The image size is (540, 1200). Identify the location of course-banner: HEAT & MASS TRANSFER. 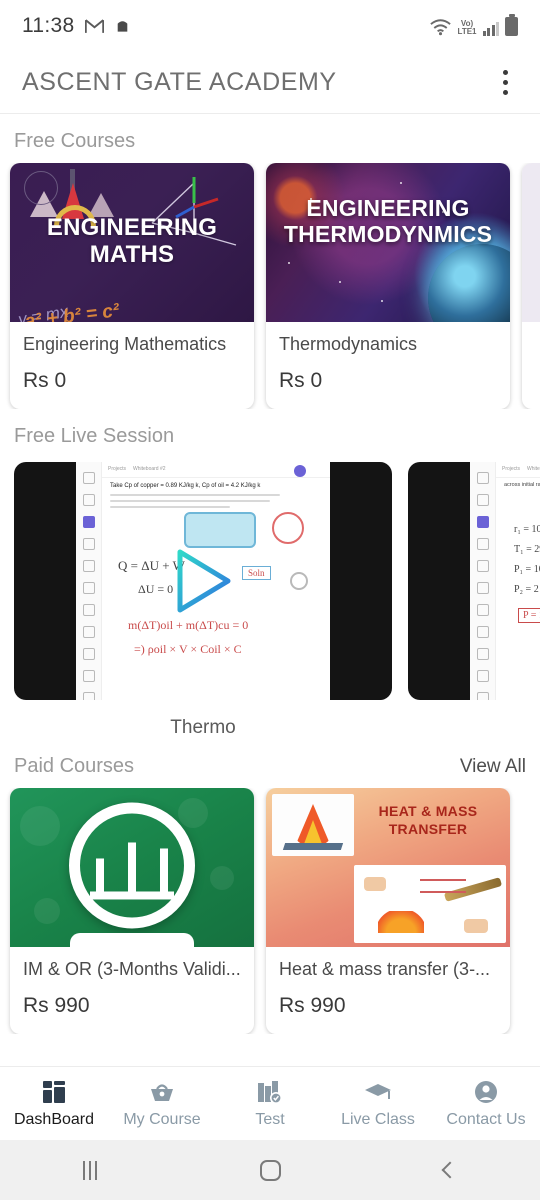
(388, 867).